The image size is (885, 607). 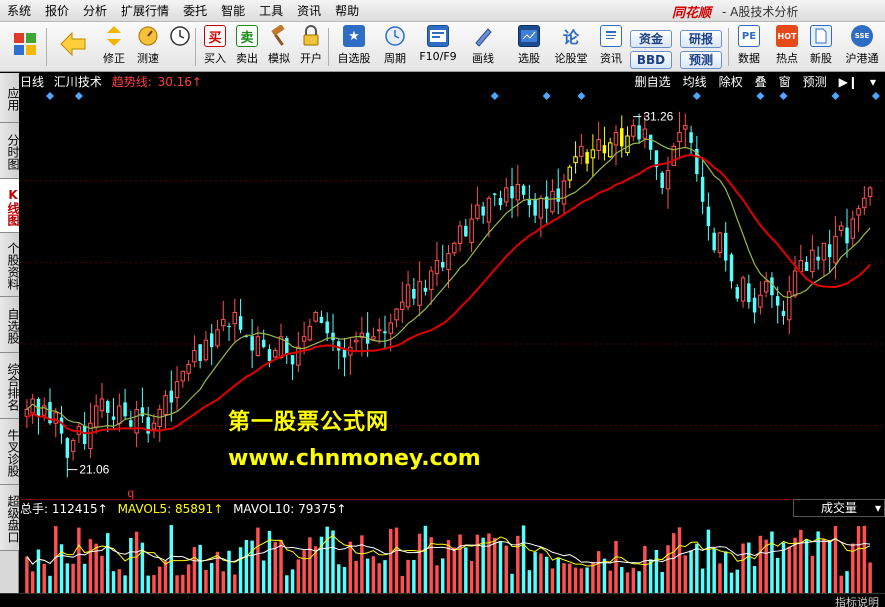 What do you see at coordinates (233, 11) in the screenshot?
I see `menu-smart: 智能` at bounding box center [233, 11].